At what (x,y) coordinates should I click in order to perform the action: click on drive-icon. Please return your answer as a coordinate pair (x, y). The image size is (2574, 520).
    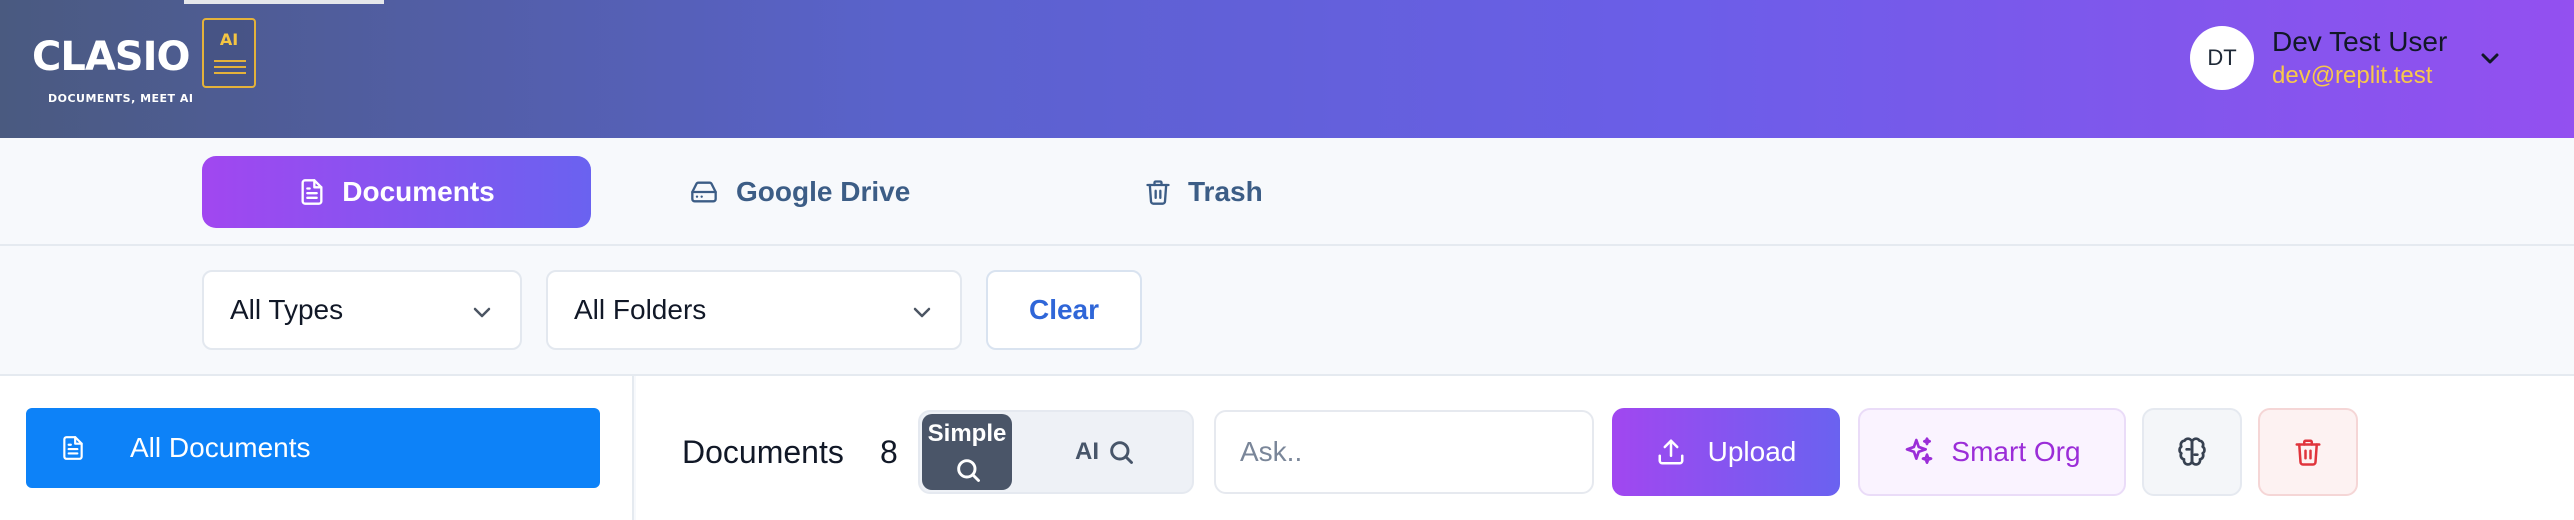
    Looking at the image, I should click on (704, 192).